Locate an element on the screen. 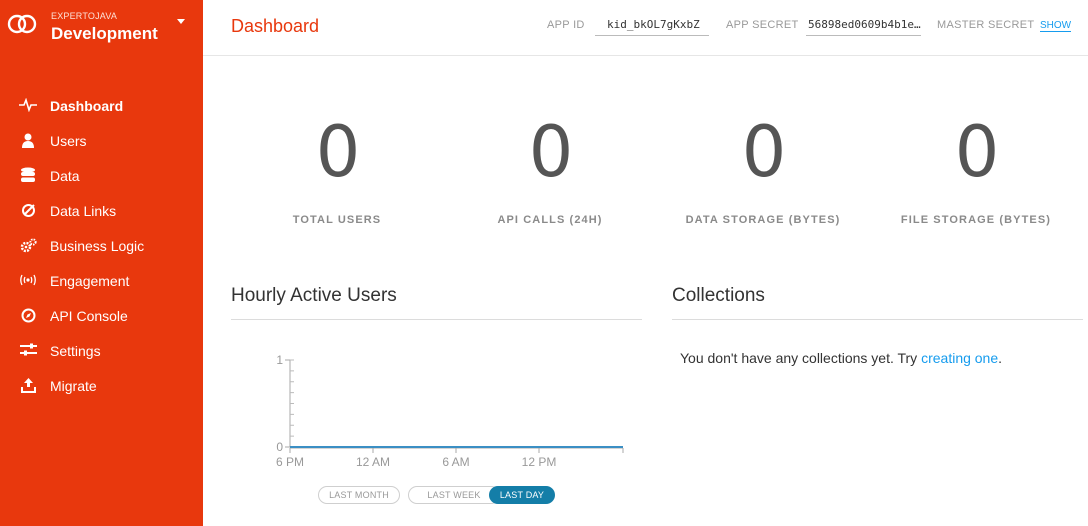 Image resolution: width=1088 pixels, height=526 pixels. stat-label: FILE STORAGE (BYTES) is located at coordinates (976, 220).